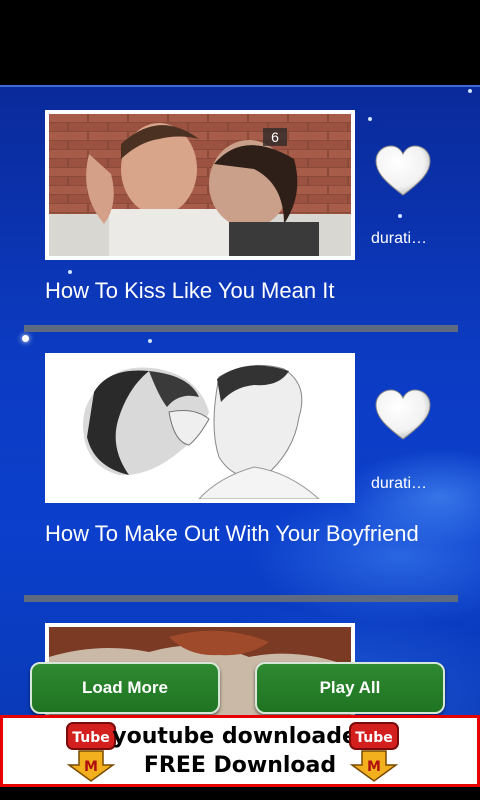 Image resolution: width=480 pixels, height=800 pixels. I want to click on logo-text-bottom: M, so click(374, 767).